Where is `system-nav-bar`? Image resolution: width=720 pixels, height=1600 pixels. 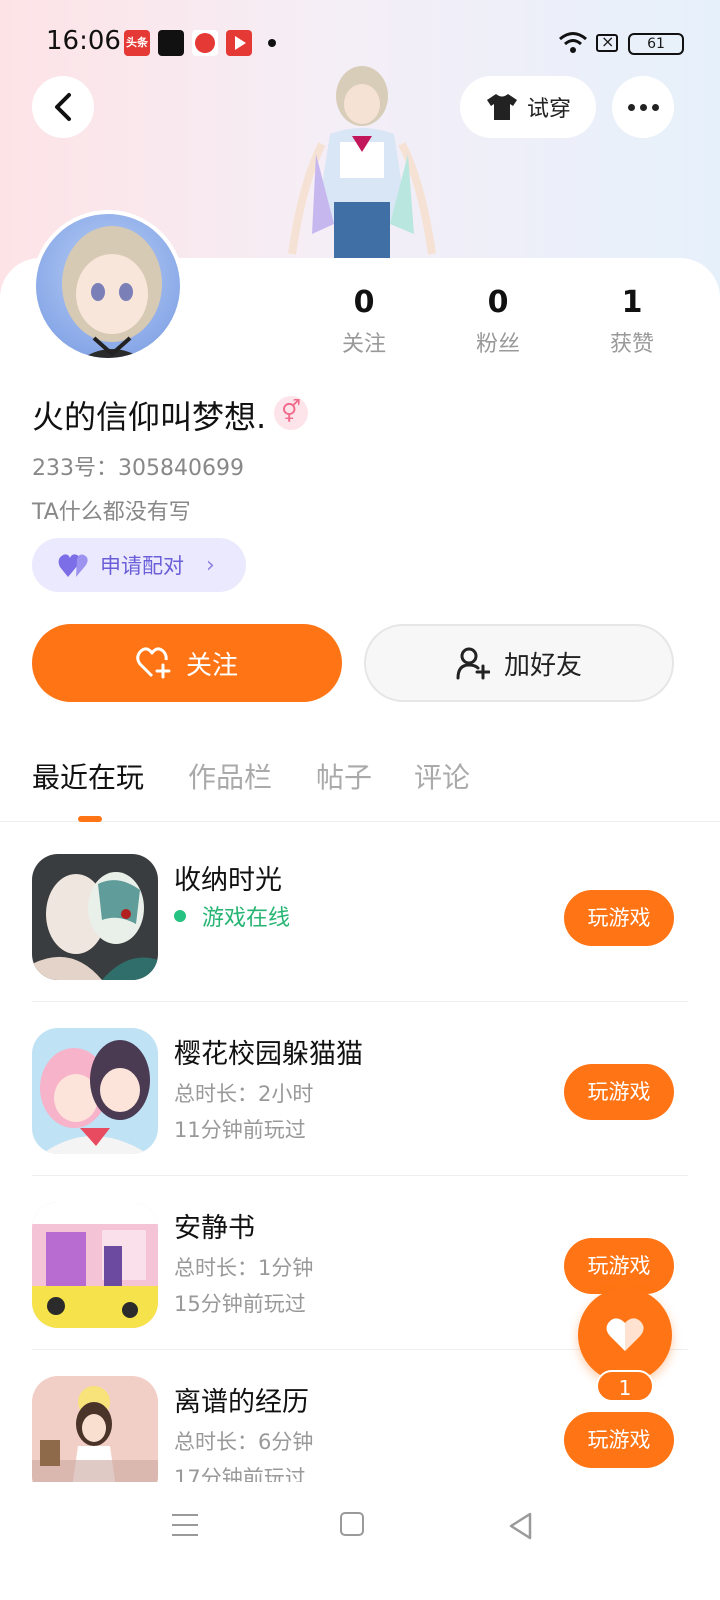 system-nav-bar is located at coordinates (360, 1541).